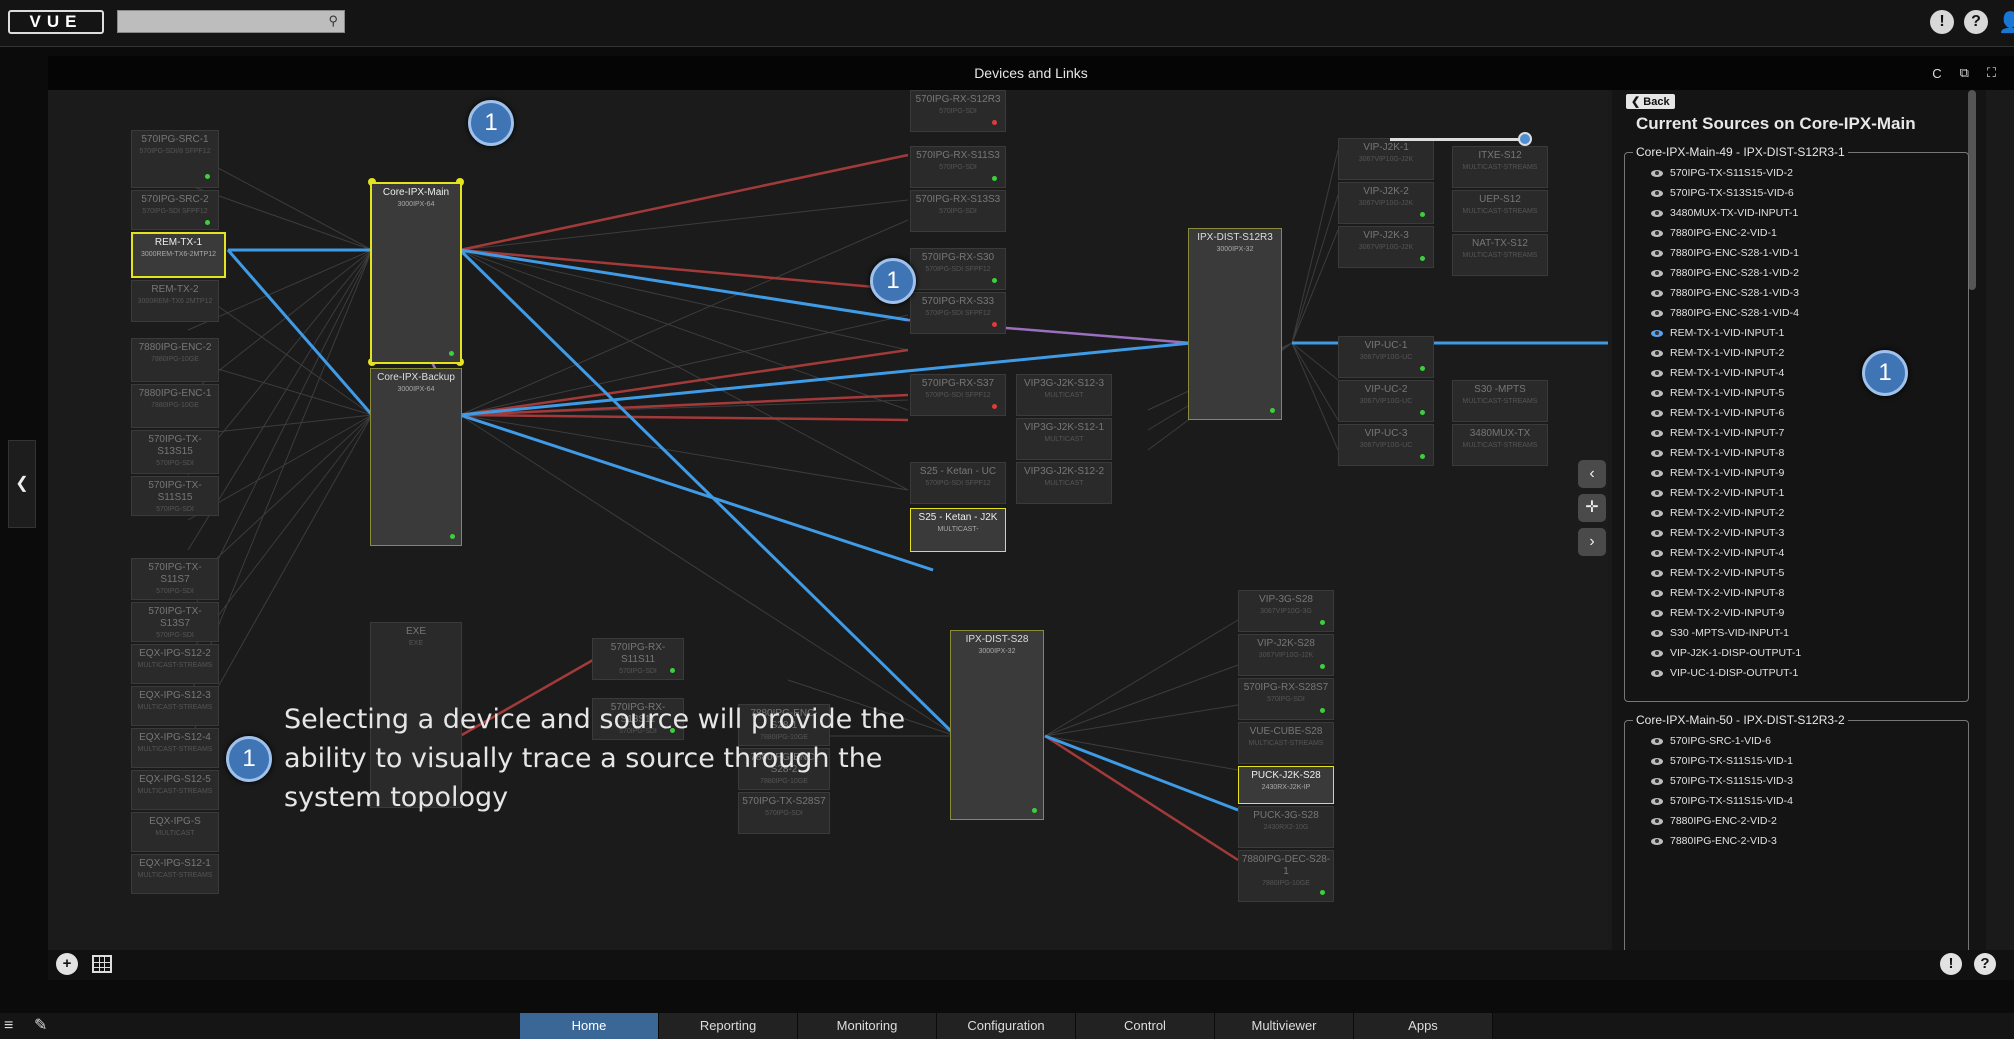  Describe the element at coordinates (1423, 1026) in the screenshot. I see `nav-tab-apps: Apps` at that location.